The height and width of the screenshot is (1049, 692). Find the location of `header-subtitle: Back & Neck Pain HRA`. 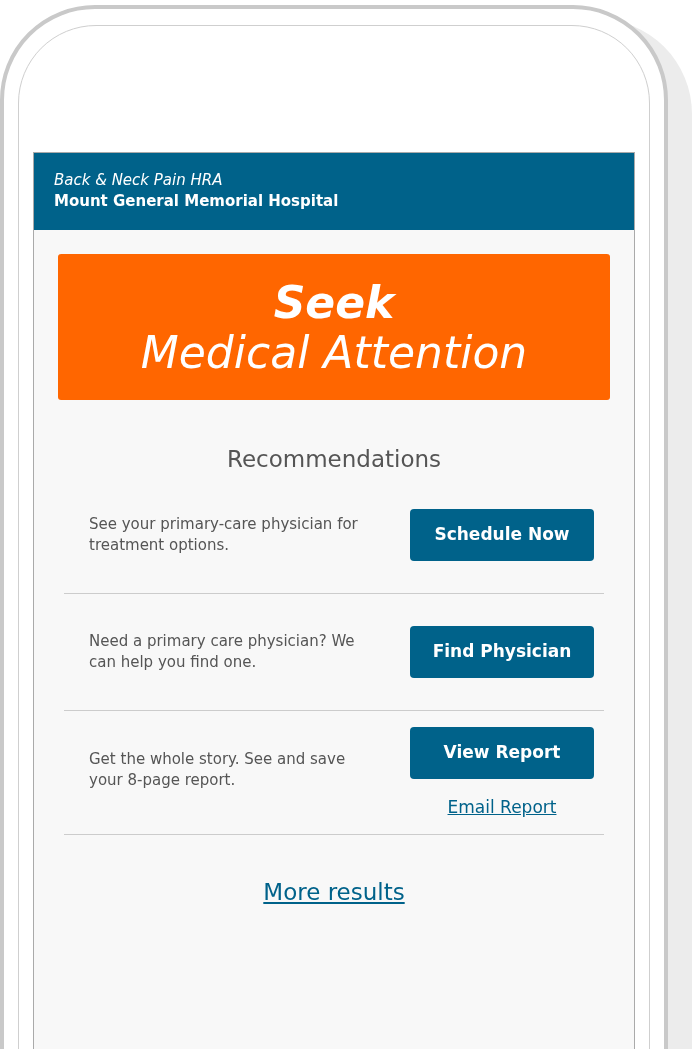

header-subtitle: Back & Neck Pain HRA is located at coordinates (139, 180).